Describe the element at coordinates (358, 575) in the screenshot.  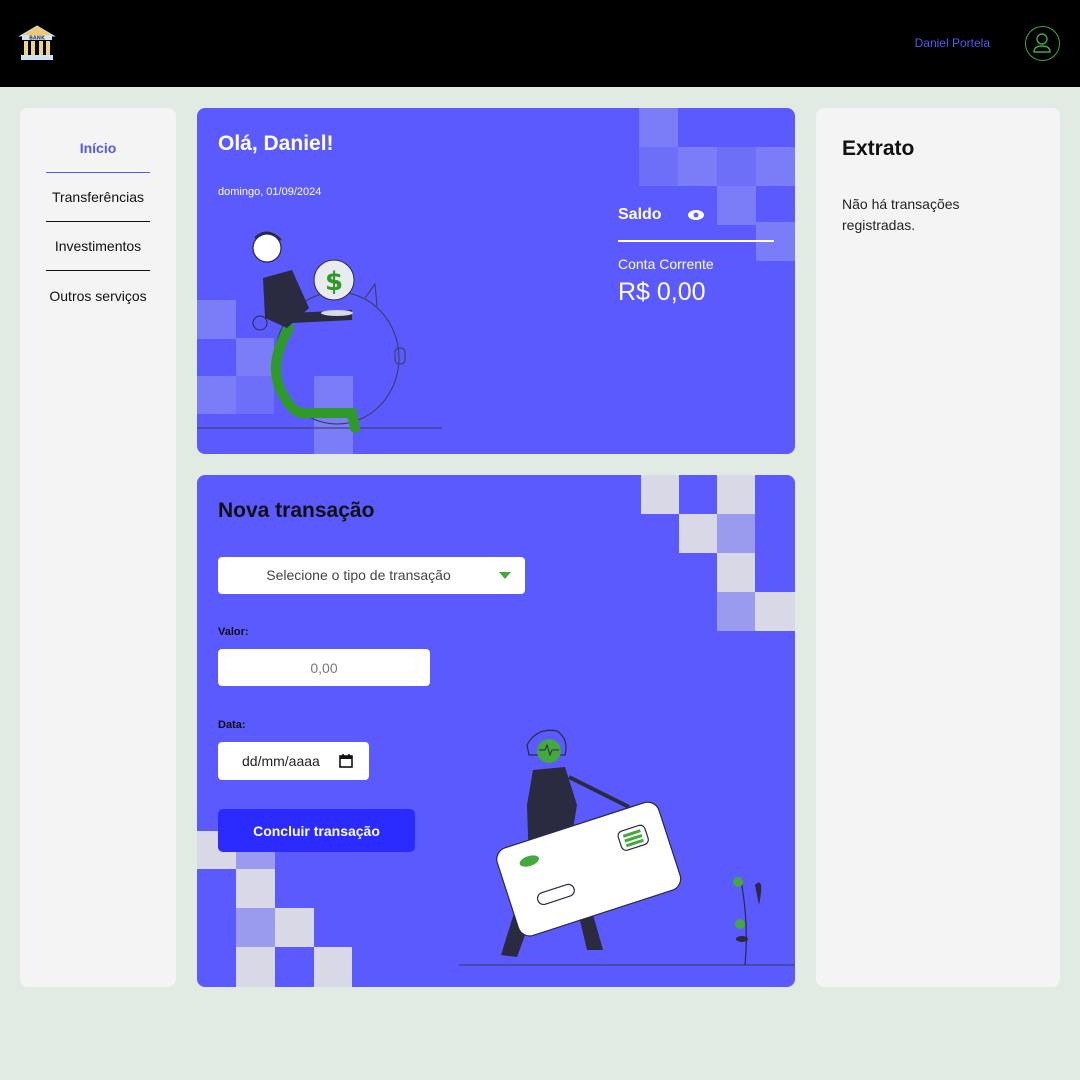
I see `select-value: Selecione o tipo de transação` at that location.